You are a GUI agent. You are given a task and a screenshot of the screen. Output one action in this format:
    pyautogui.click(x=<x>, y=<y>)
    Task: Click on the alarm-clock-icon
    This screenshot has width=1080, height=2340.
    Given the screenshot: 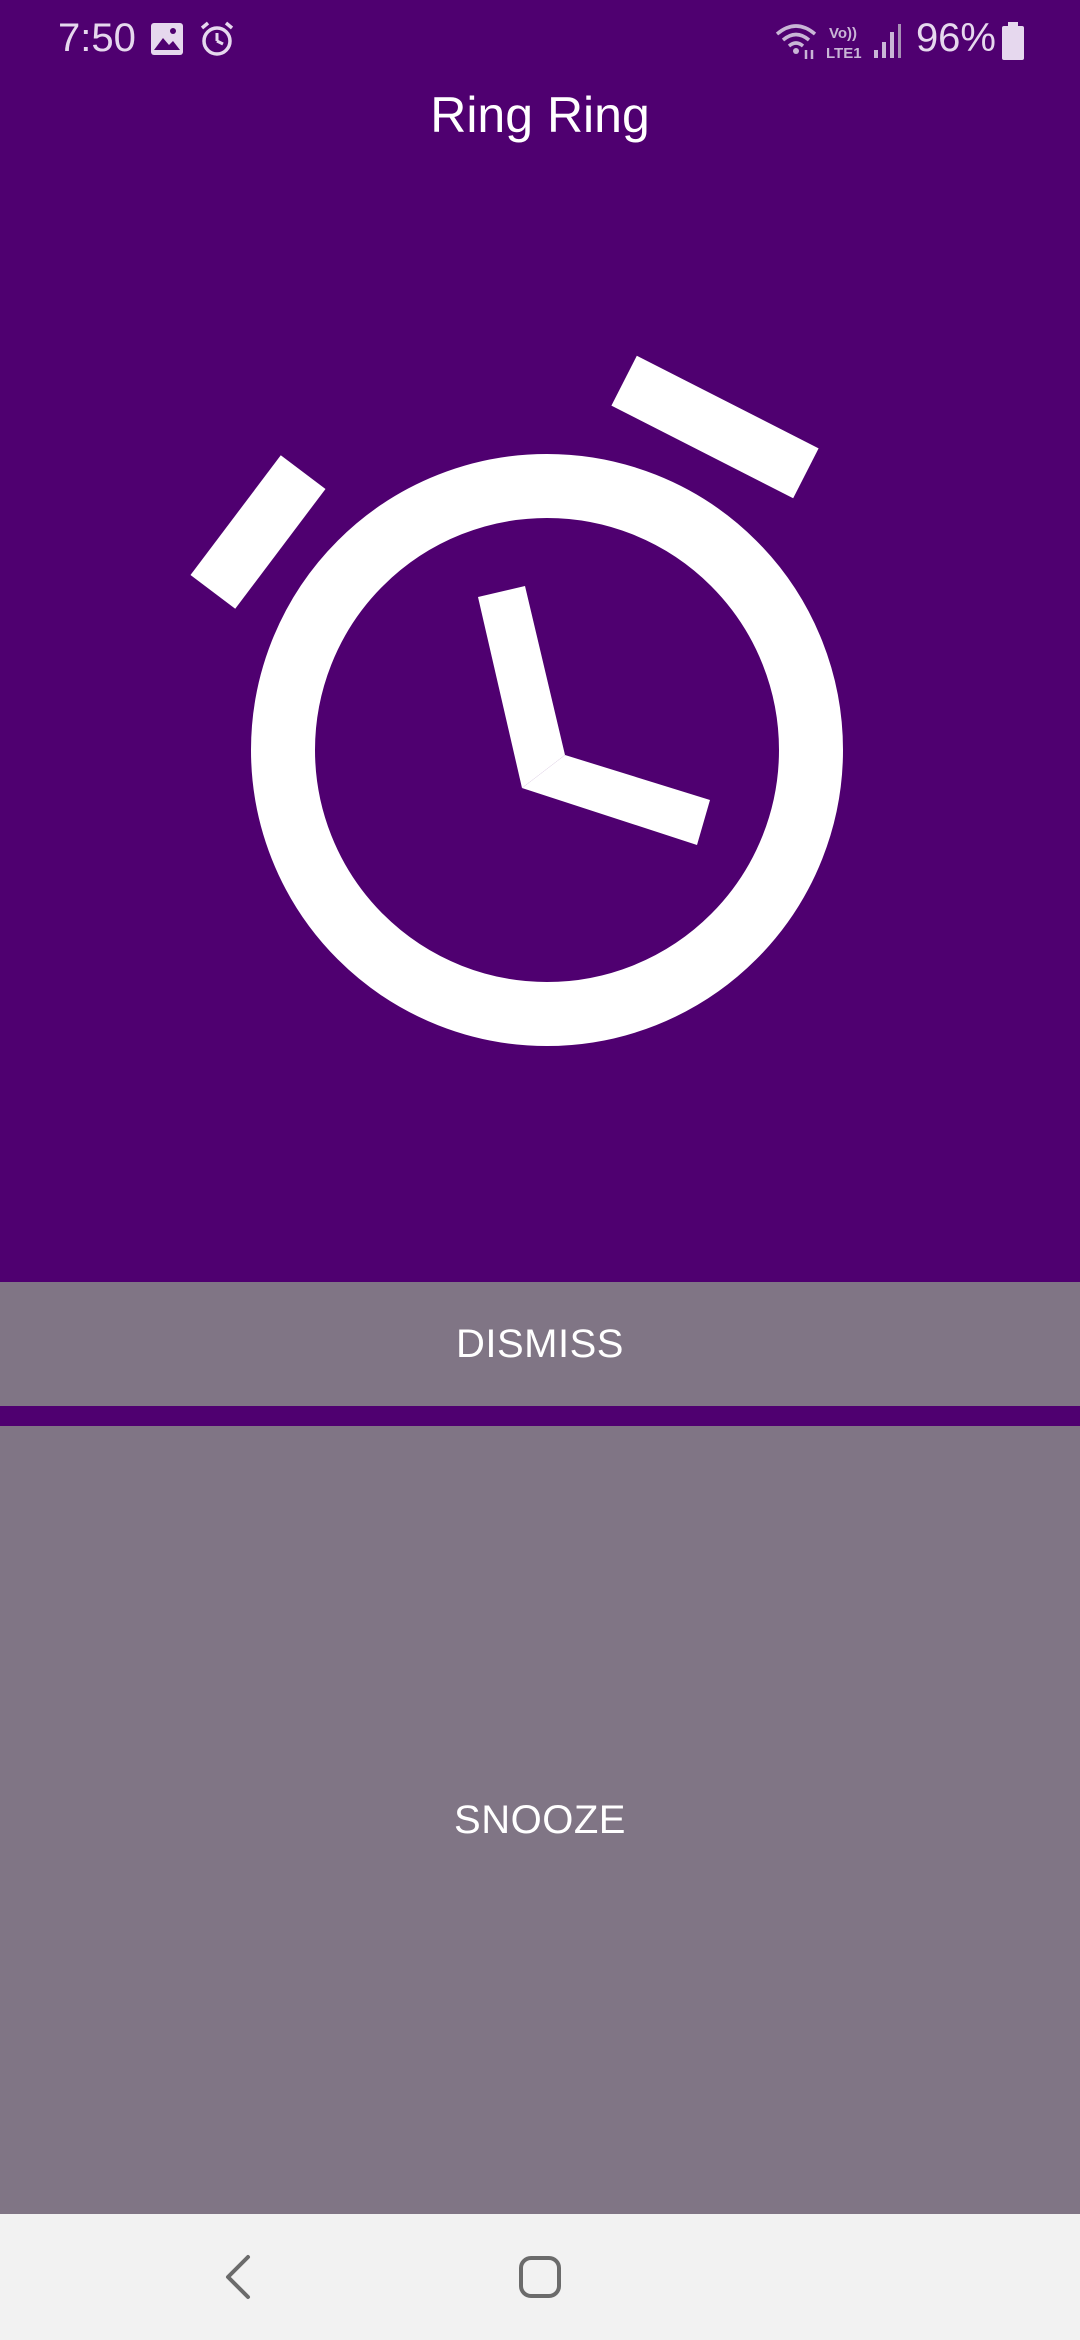 What is the action you would take?
    pyautogui.click(x=217, y=41)
    